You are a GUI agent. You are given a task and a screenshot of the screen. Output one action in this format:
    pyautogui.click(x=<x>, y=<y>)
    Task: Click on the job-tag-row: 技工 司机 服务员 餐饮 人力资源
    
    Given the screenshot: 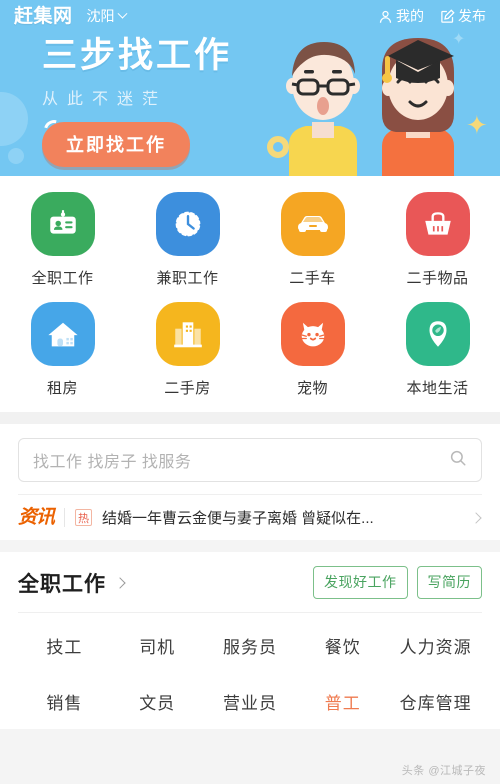 What is the action you would take?
    pyautogui.click(x=250, y=645)
    